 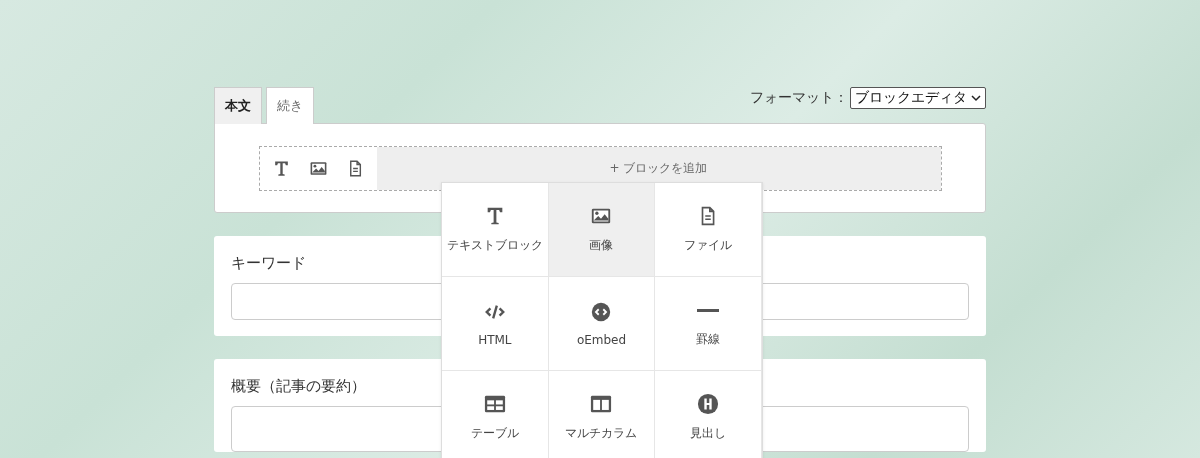 What do you see at coordinates (708, 230) in the screenshot?
I see `block-menu-item: ファイル` at bounding box center [708, 230].